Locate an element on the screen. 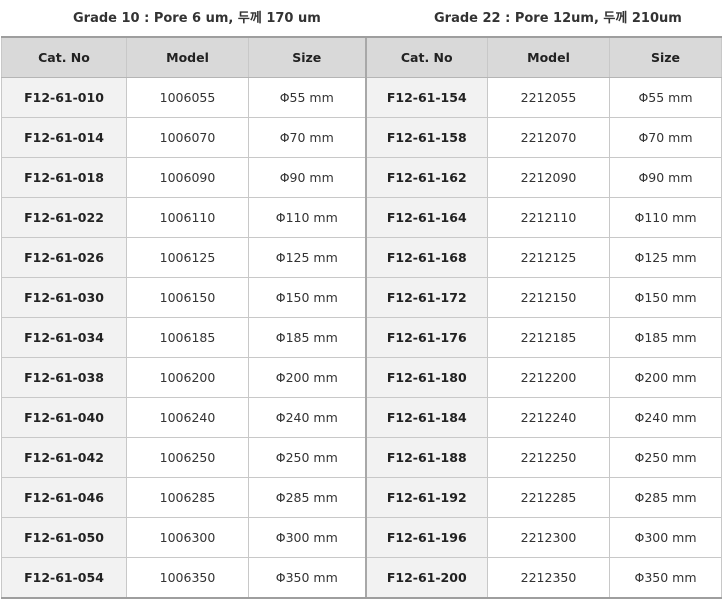 The image size is (723, 599). grade10-model-cell: 1006200 is located at coordinates (187, 377).